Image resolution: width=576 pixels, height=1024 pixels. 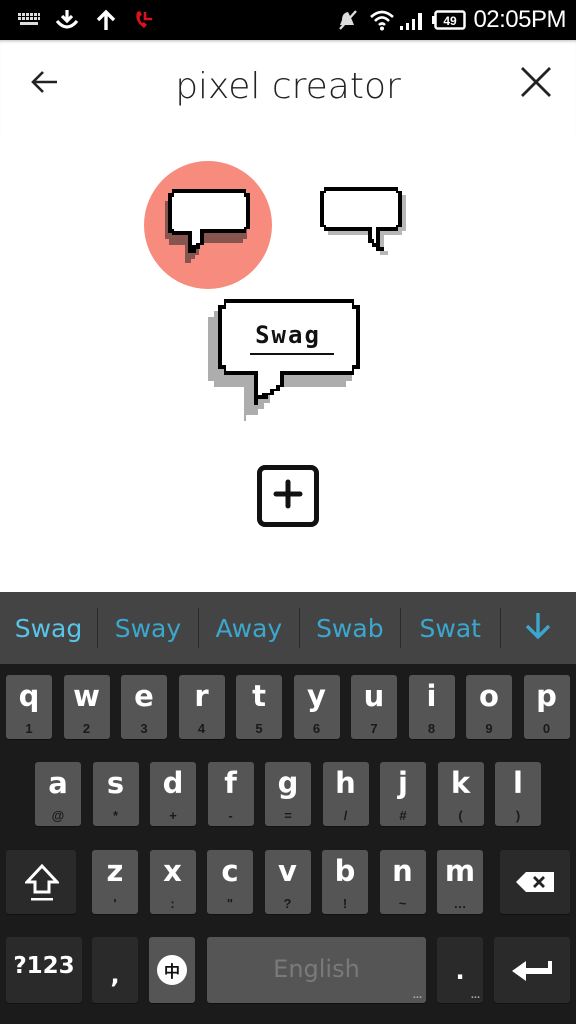 I want to click on key-secondary-label: !, so click(x=345, y=903).